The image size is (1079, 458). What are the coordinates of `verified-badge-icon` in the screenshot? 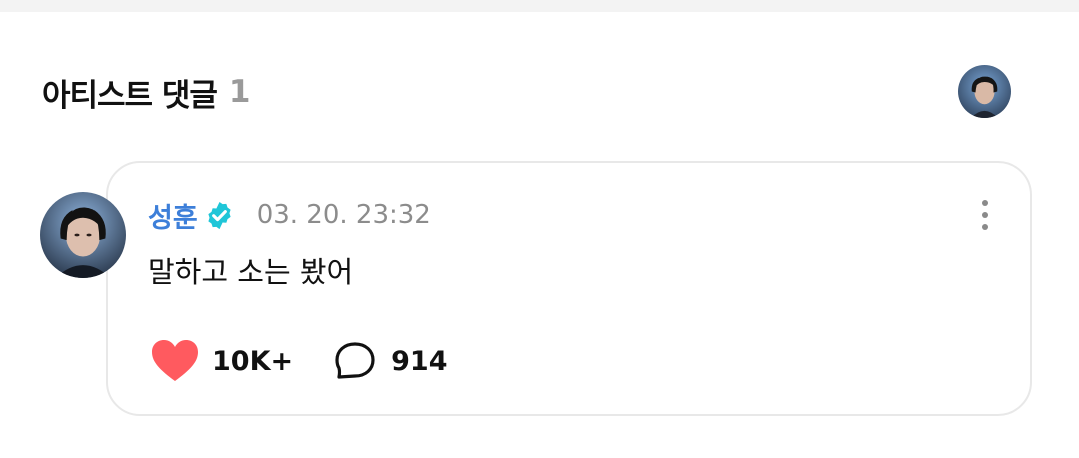 It's located at (219, 215).